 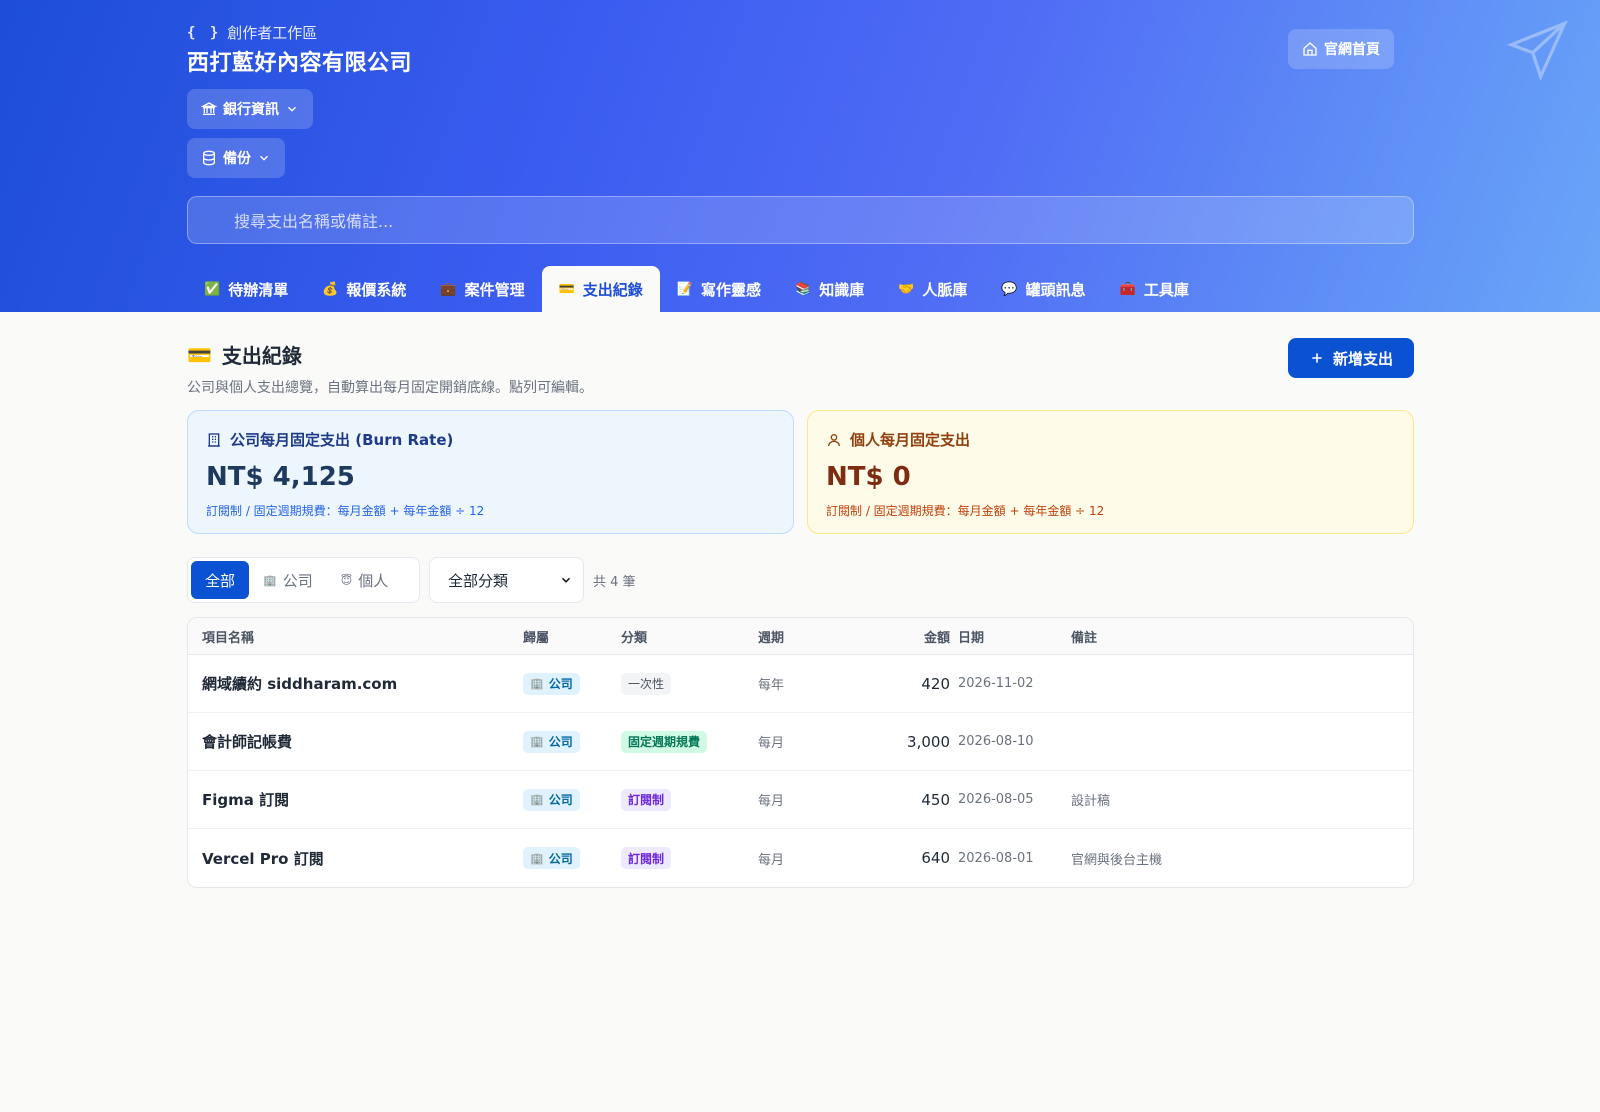 I want to click on row-note: 官網與後台主機, so click(x=1117, y=860).